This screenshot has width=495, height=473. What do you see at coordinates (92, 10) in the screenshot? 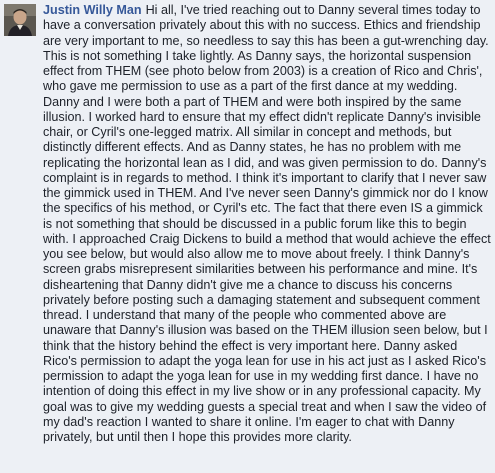
I see `comment-author-link: Justin Willy Man` at bounding box center [92, 10].